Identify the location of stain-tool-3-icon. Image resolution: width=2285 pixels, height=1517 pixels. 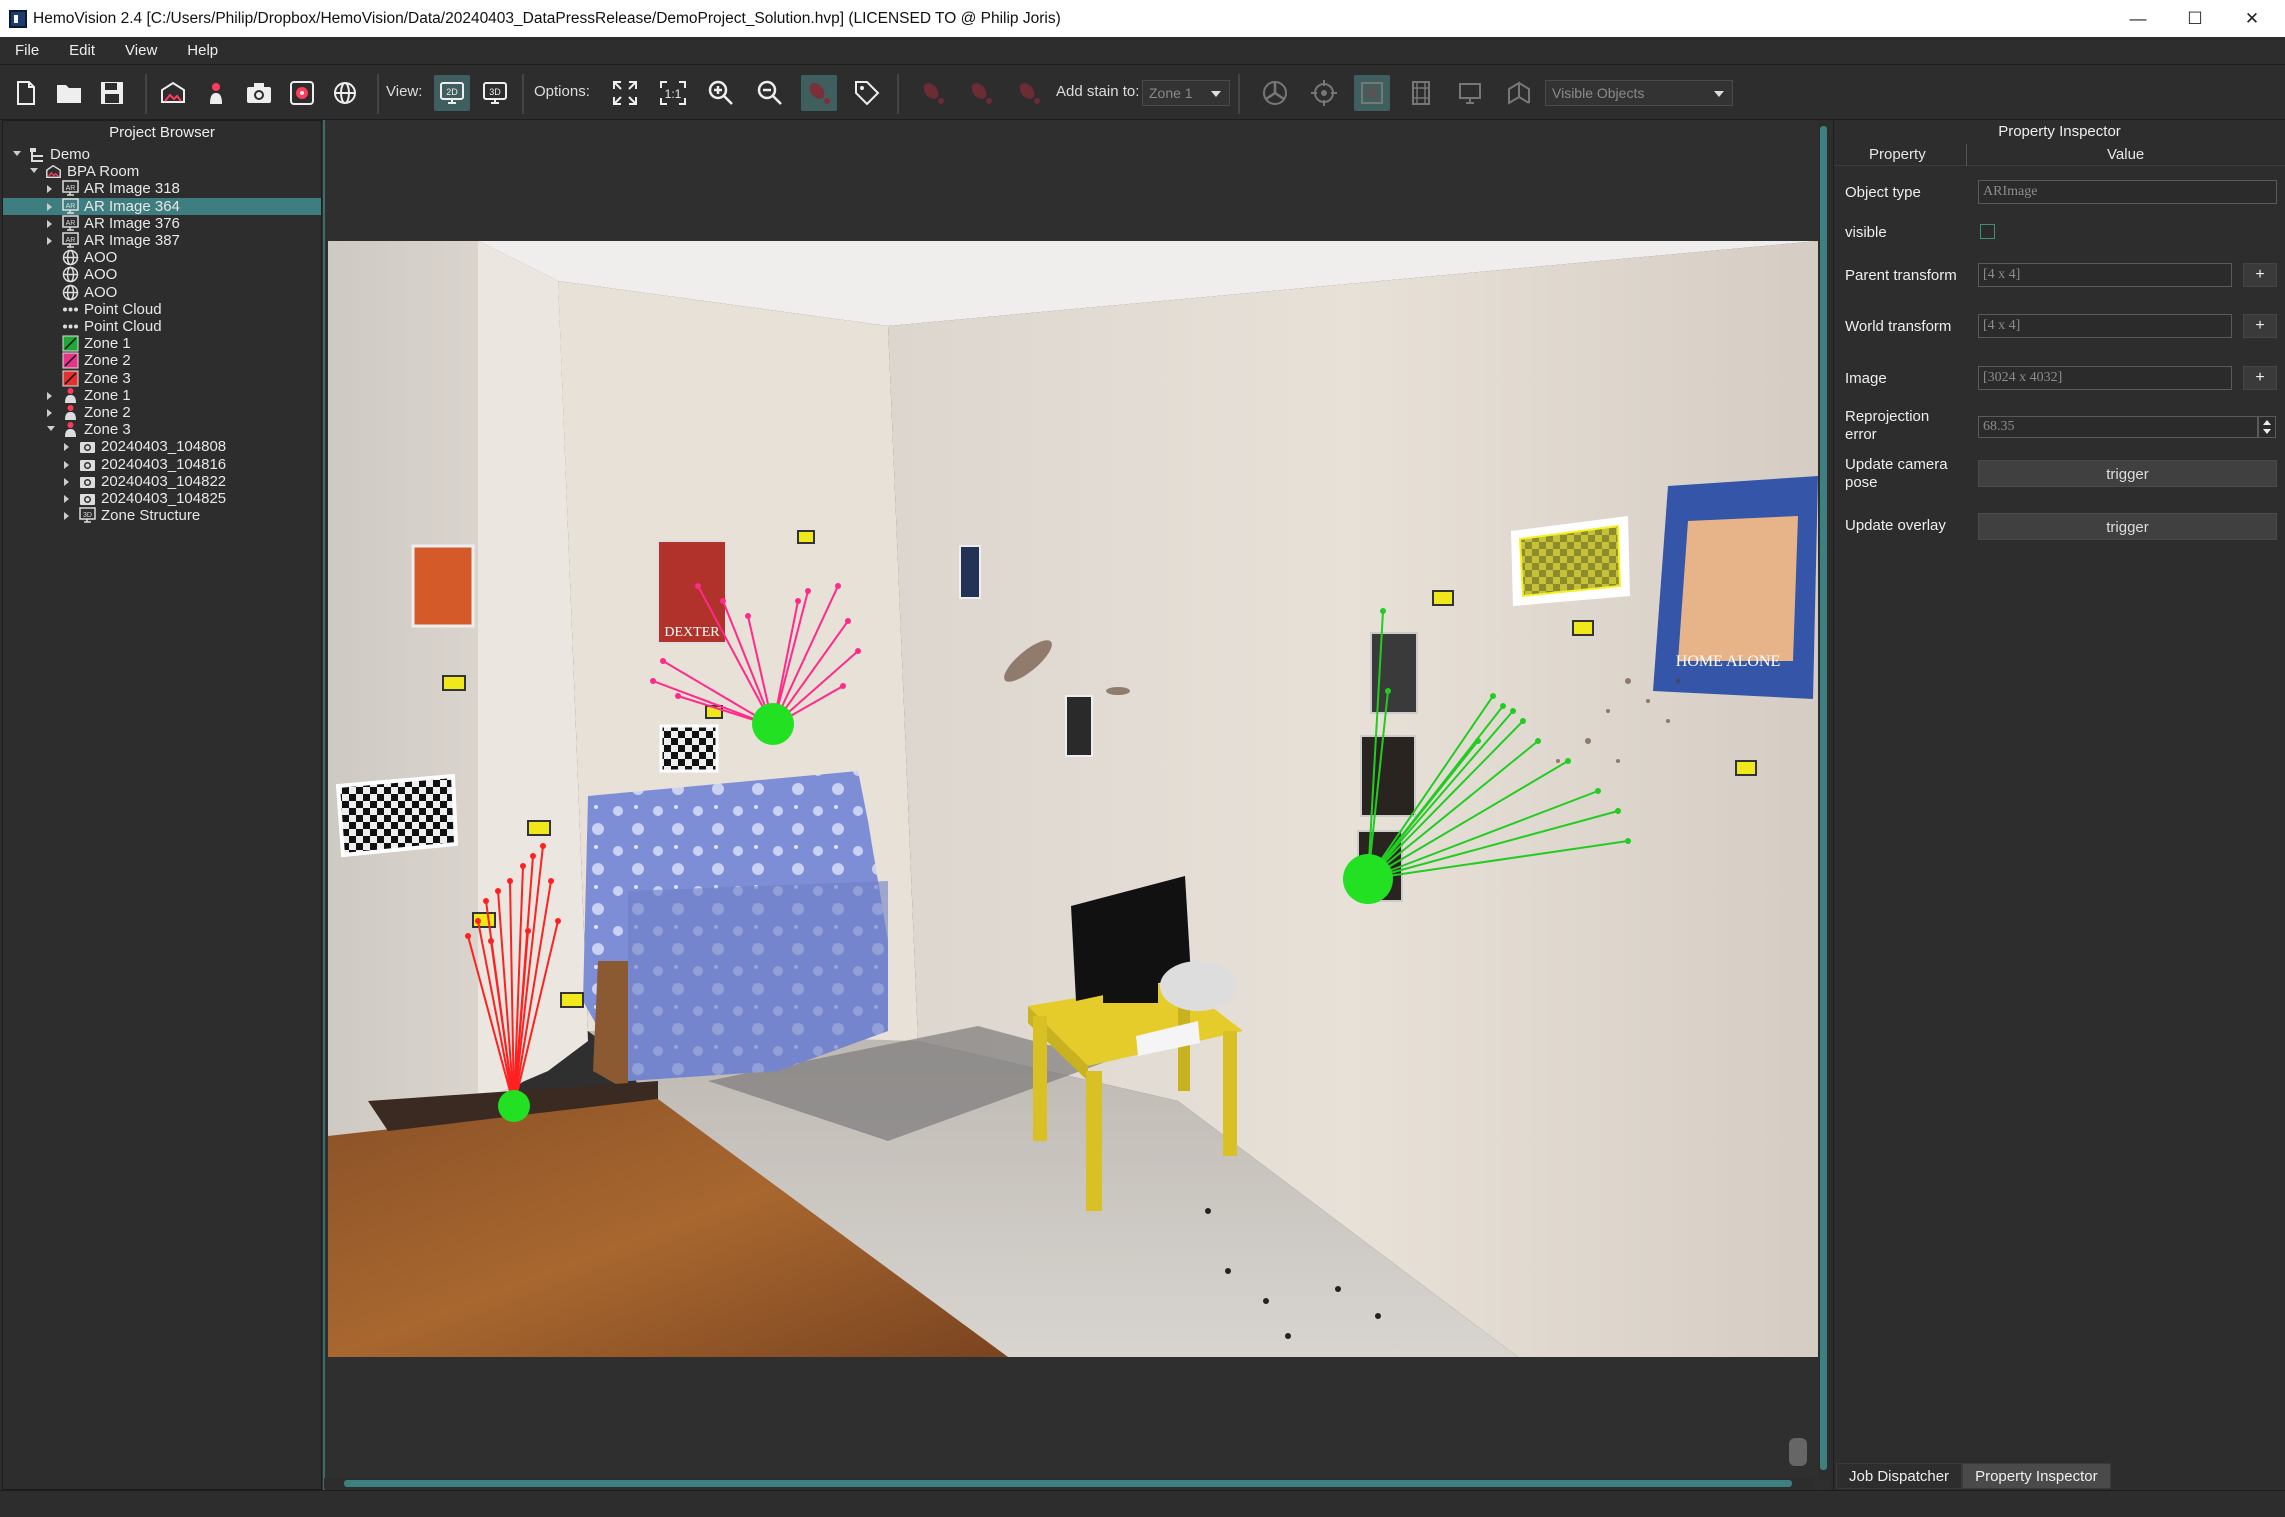
(1029, 93).